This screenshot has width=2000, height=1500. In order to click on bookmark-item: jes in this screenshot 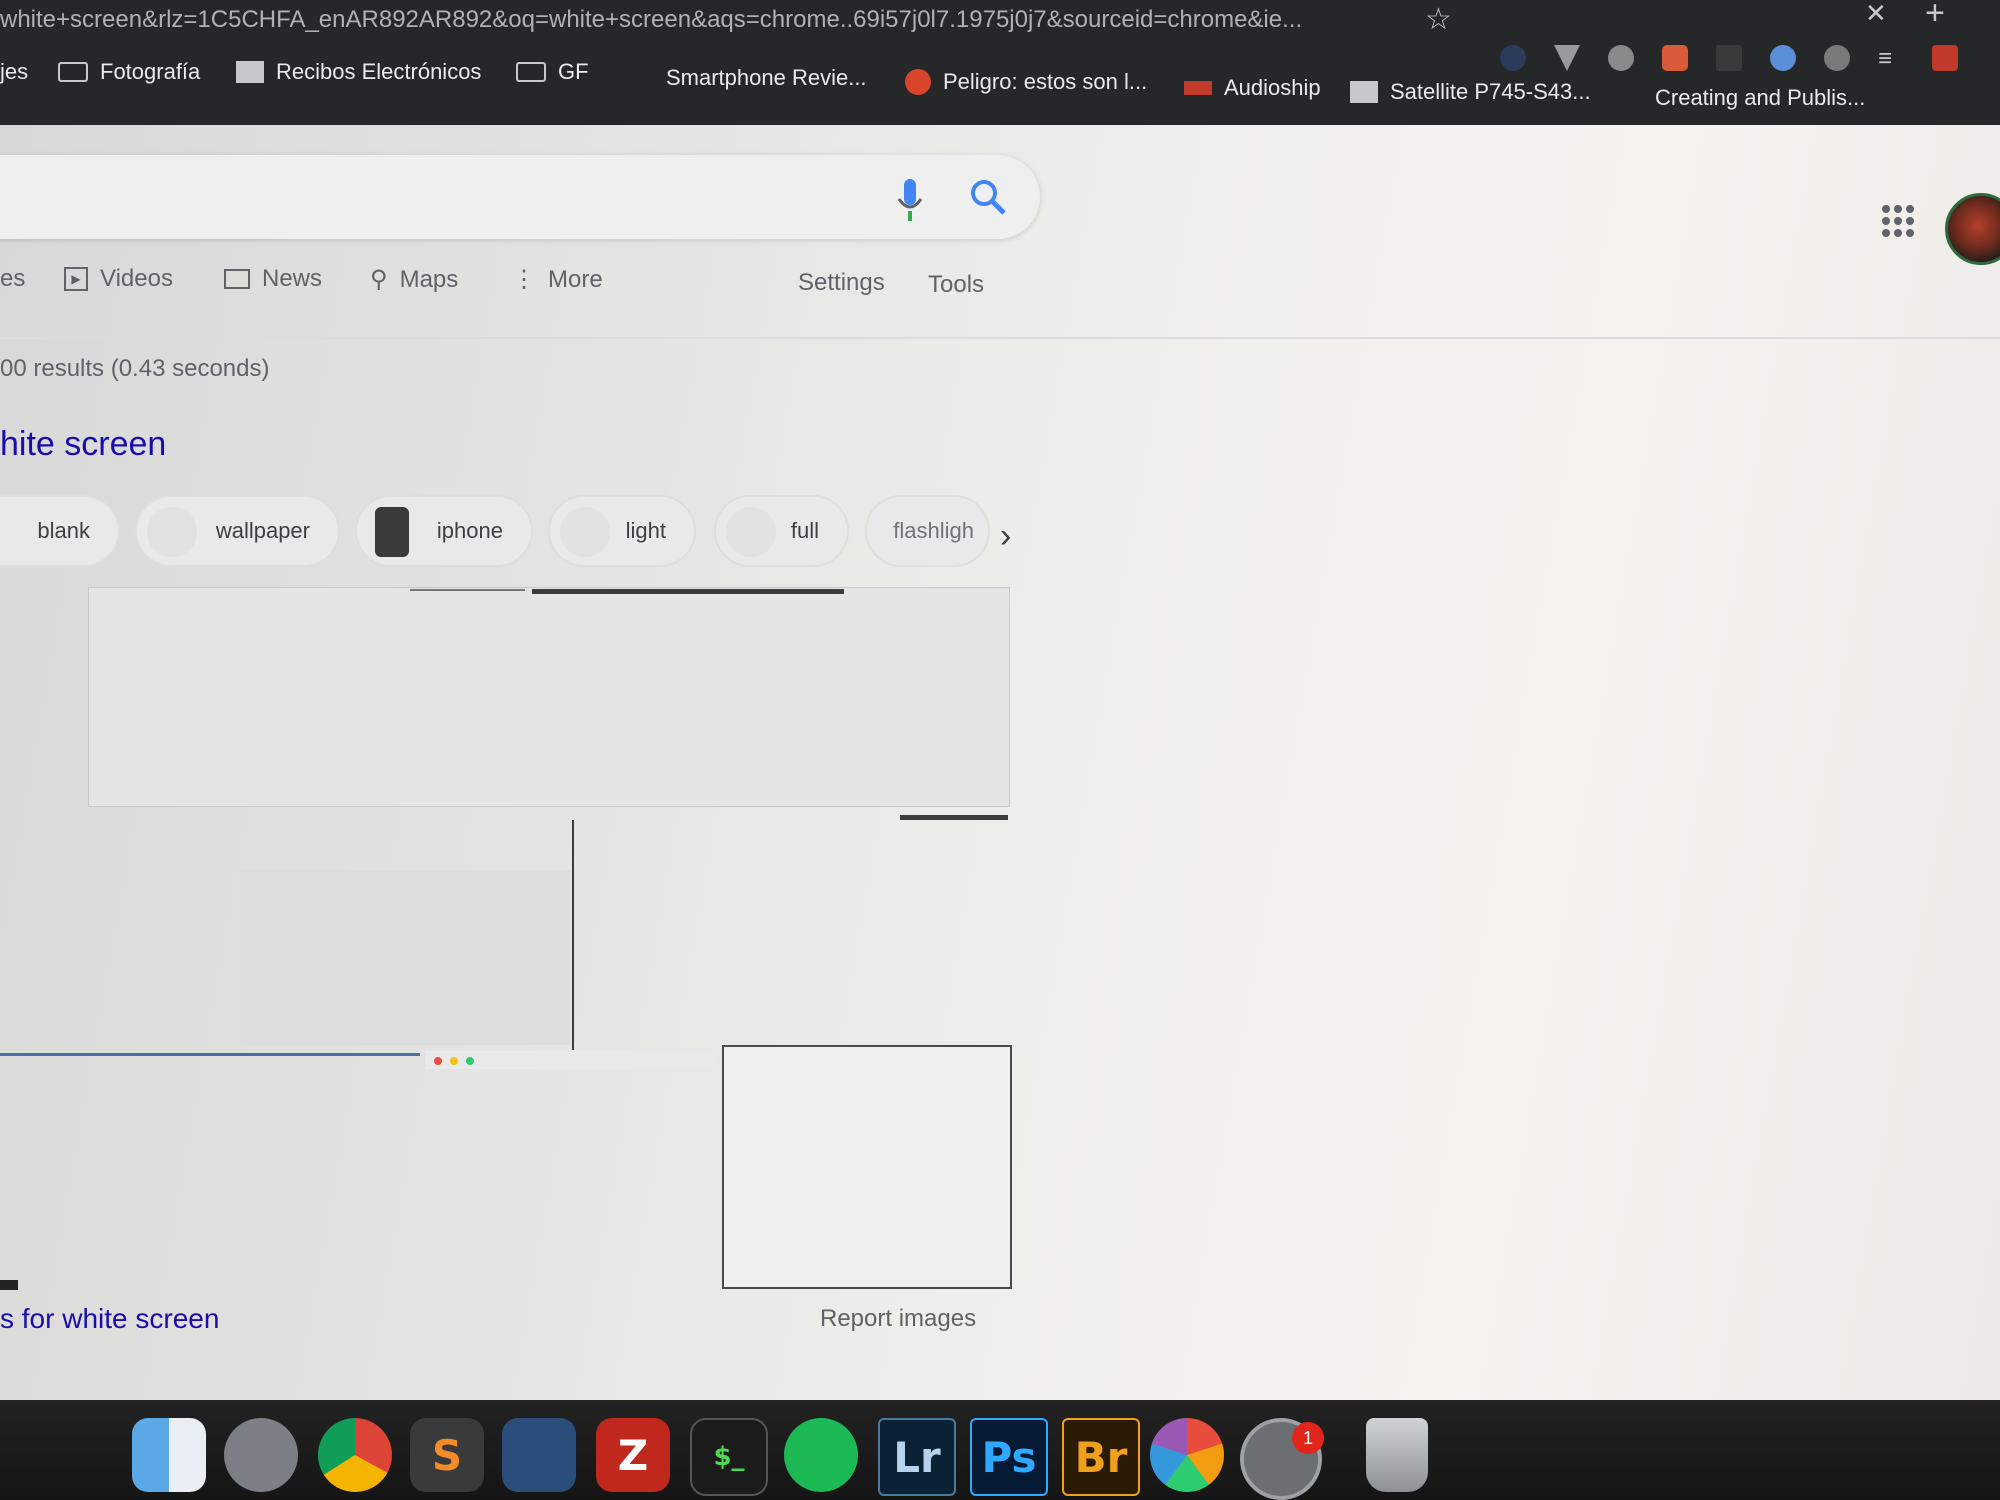, I will do `click(14, 72)`.